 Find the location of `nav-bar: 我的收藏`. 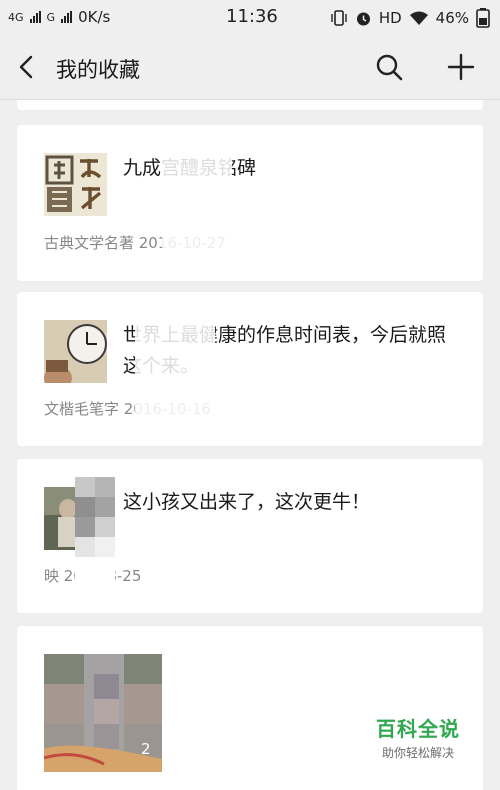

nav-bar: 我的收藏 is located at coordinates (250, 67).